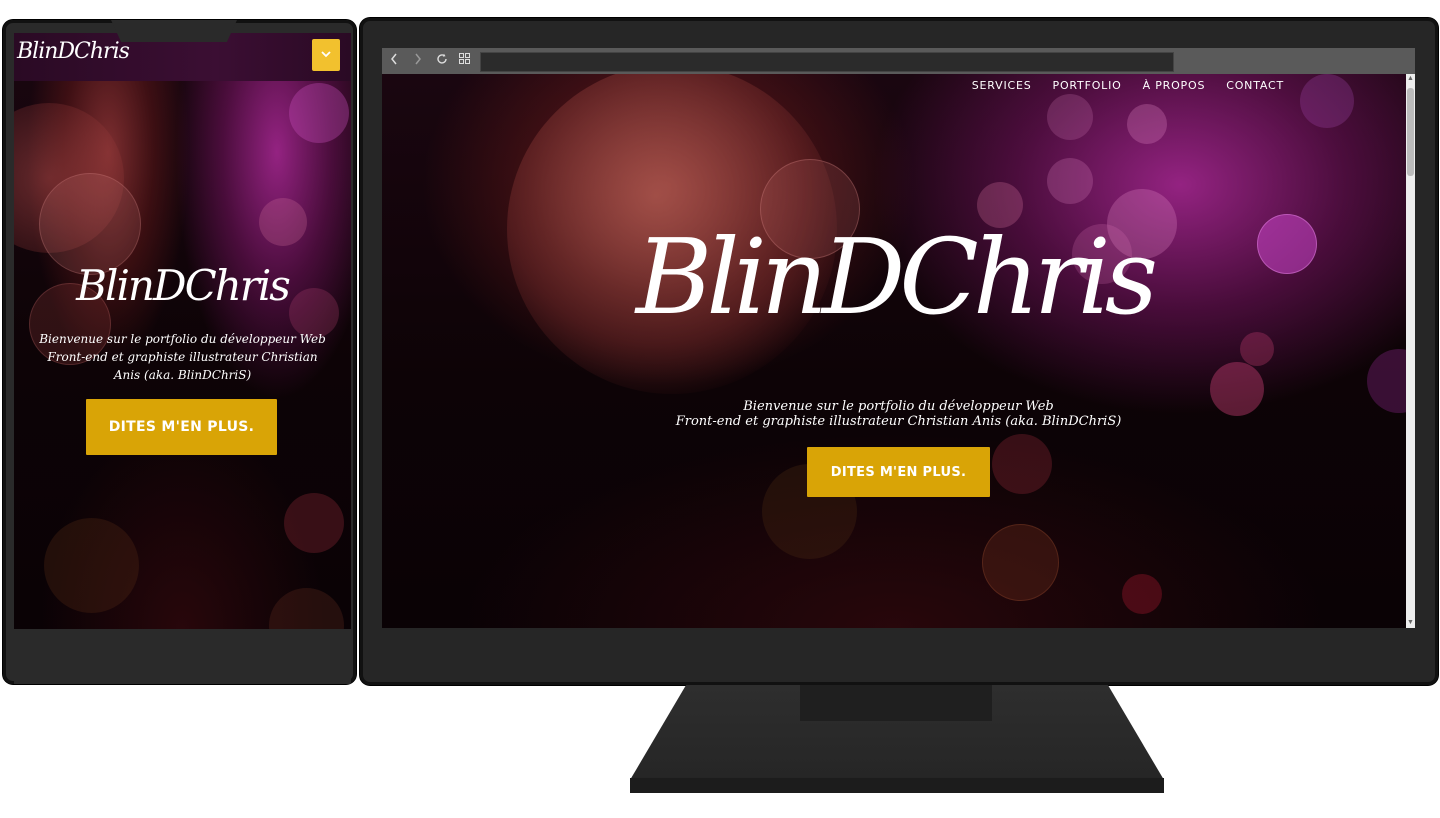  Describe the element at coordinates (1255, 85) in the screenshot. I see `nav-link-contact: CONTACT` at that location.